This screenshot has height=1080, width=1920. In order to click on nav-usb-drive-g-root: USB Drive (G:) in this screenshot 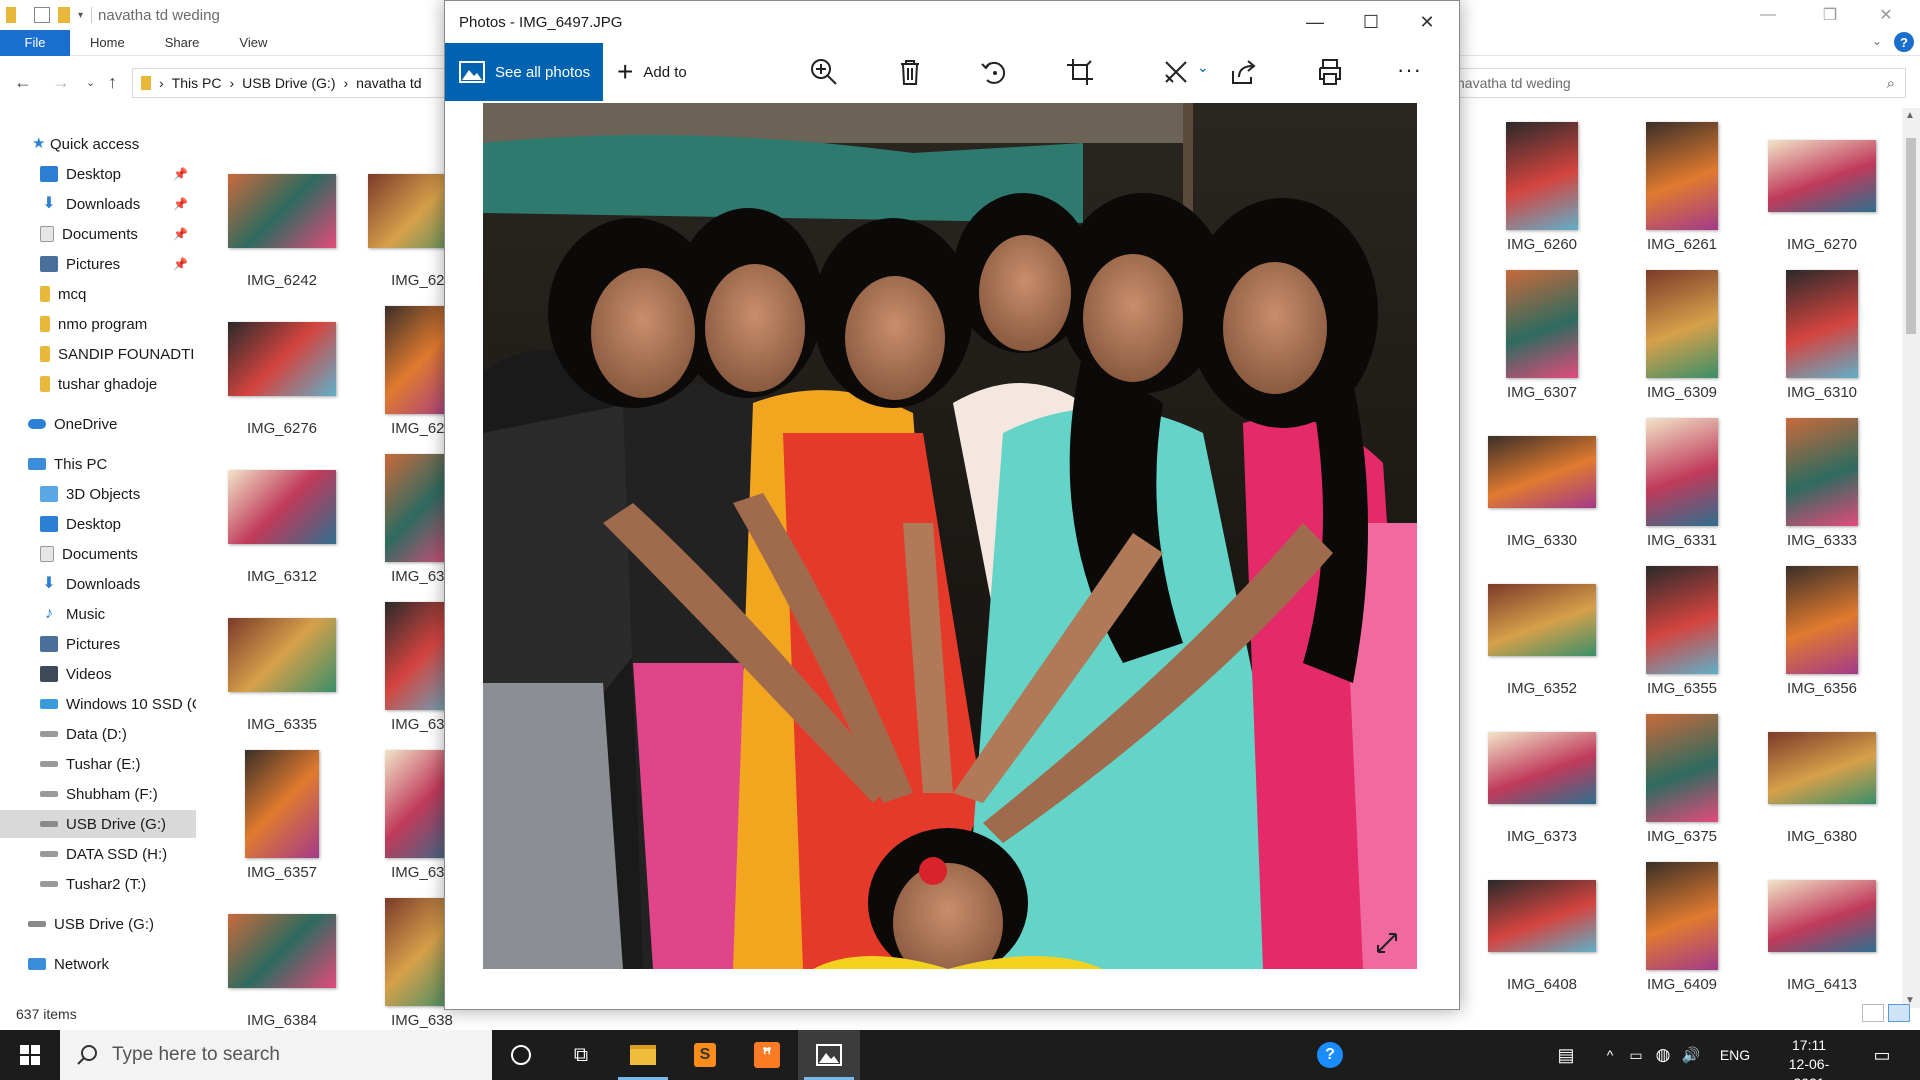, I will do `click(98, 924)`.